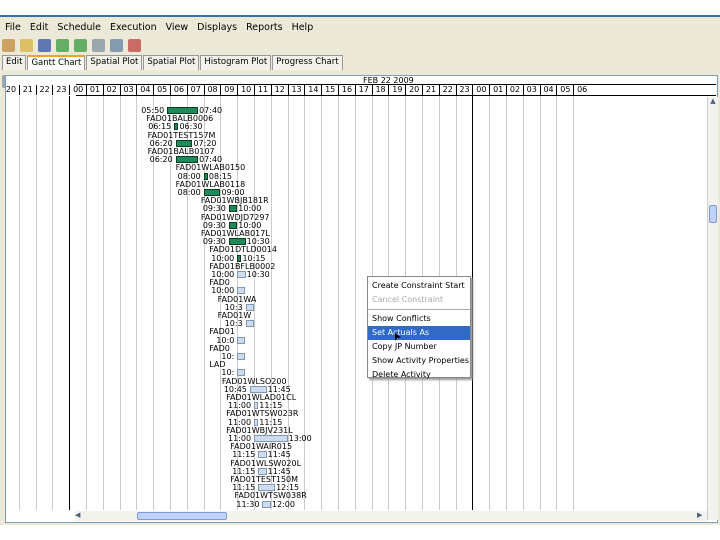 This screenshot has width=720, height=540. I want to click on save-icon, so click(44, 45).